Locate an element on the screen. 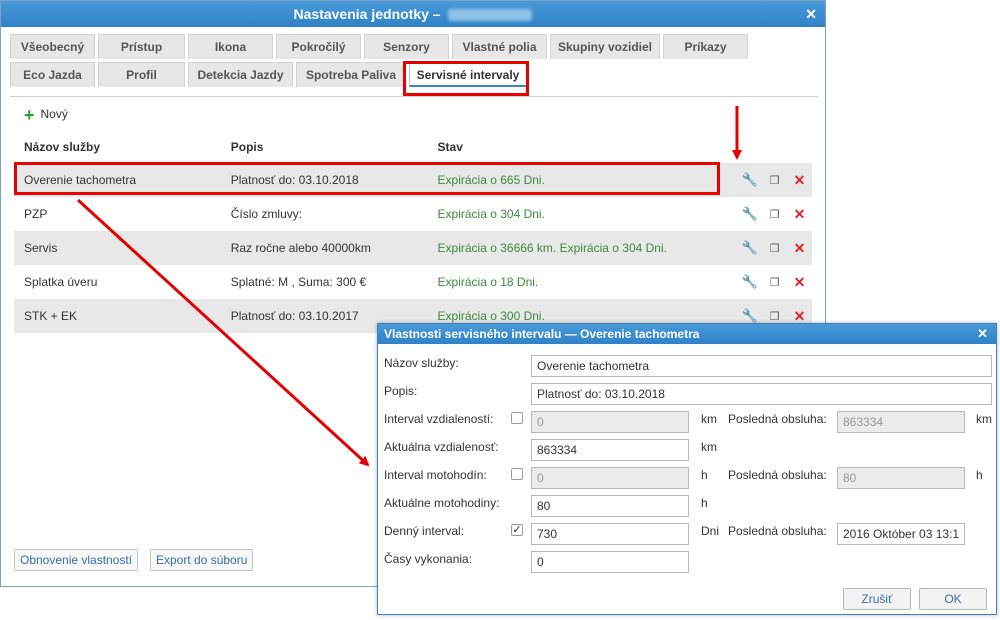 The width and height of the screenshot is (1000, 620). current-distance-unit: km is located at coordinates (709, 447).